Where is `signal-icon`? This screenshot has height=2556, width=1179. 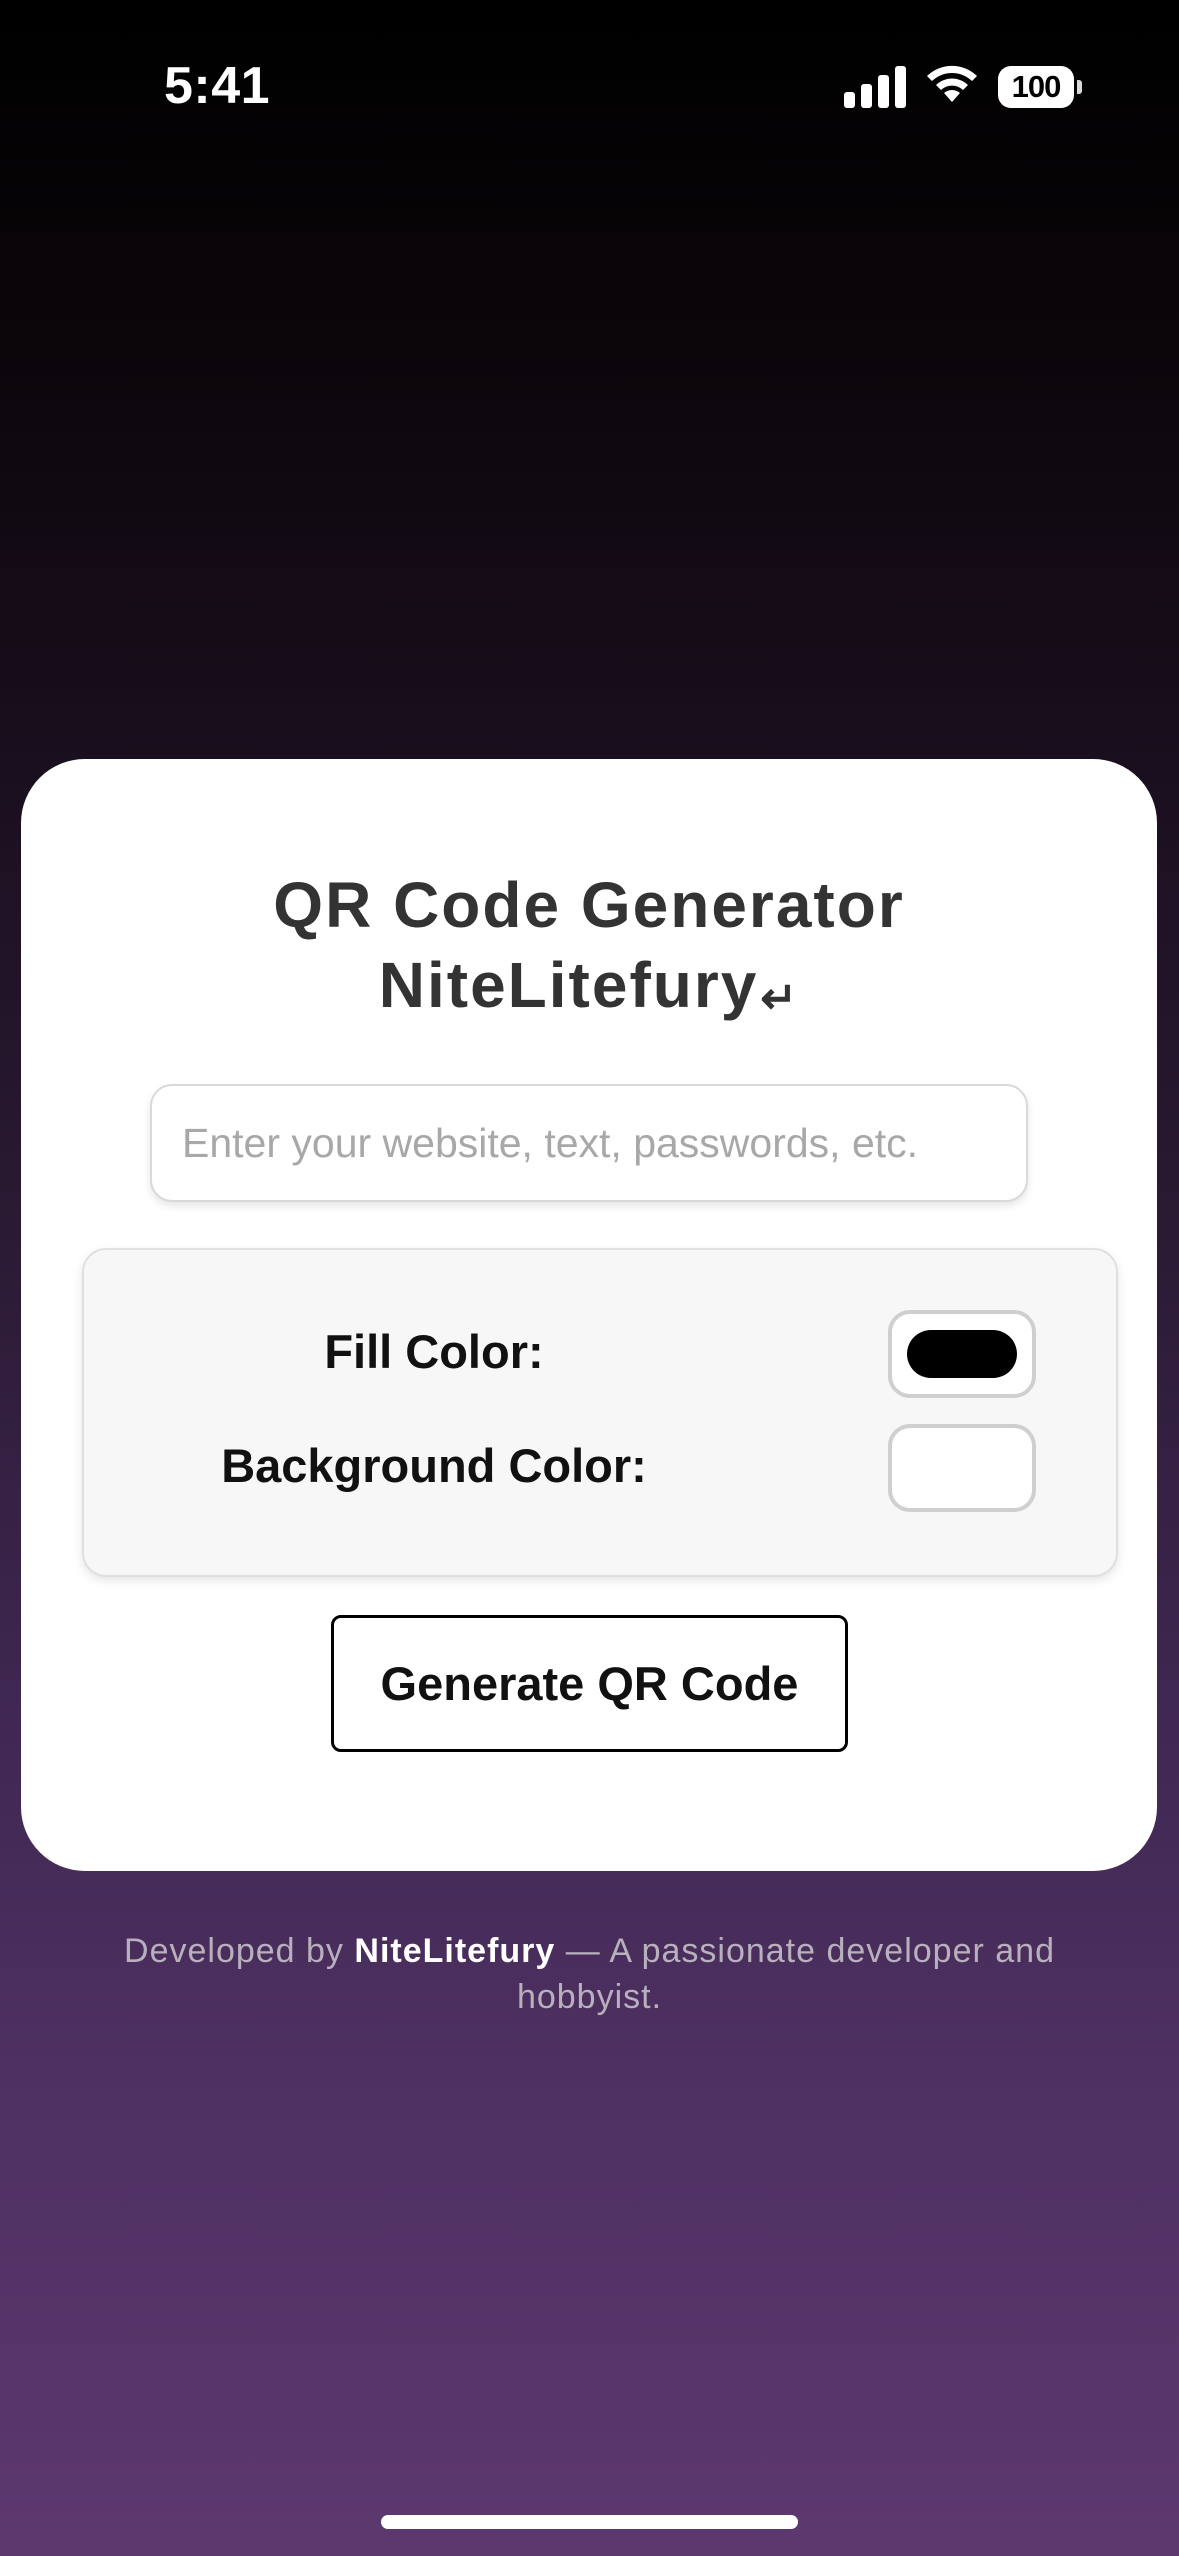 signal-icon is located at coordinates (875, 87).